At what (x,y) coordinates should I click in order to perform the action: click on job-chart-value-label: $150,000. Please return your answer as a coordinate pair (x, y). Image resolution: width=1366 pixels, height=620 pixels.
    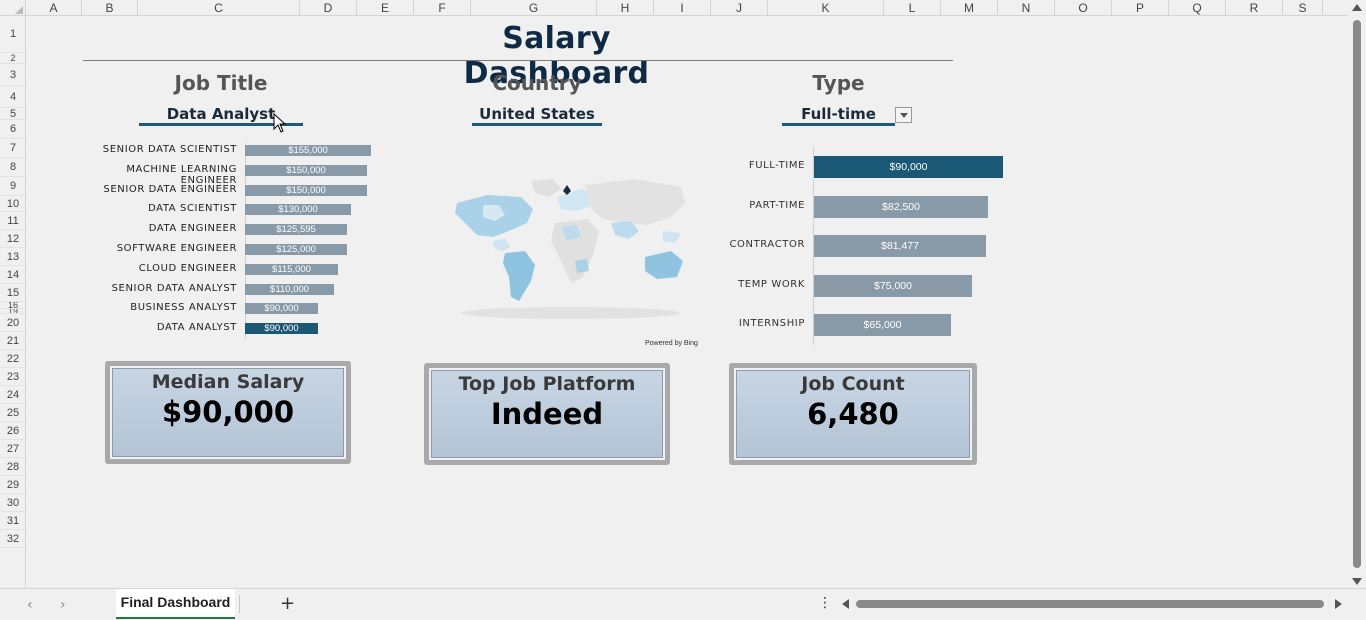
    Looking at the image, I should click on (306, 190).